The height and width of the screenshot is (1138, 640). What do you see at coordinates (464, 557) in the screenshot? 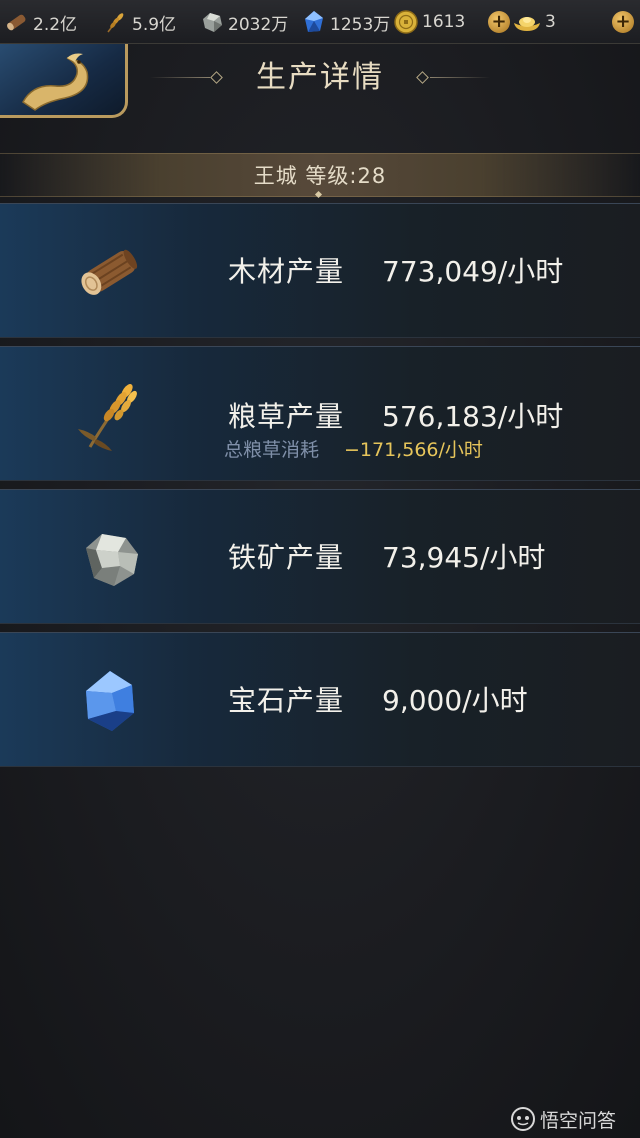
I see `iron-production-rate: 73,945/小时` at bounding box center [464, 557].